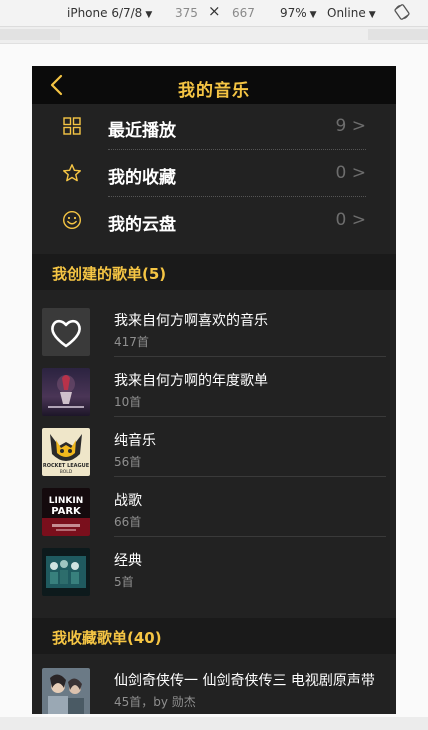 This screenshot has height=730, width=428. Describe the element at coordinates (128, 462) in the screenshot. I see `playlist-count: 56首` at that location.